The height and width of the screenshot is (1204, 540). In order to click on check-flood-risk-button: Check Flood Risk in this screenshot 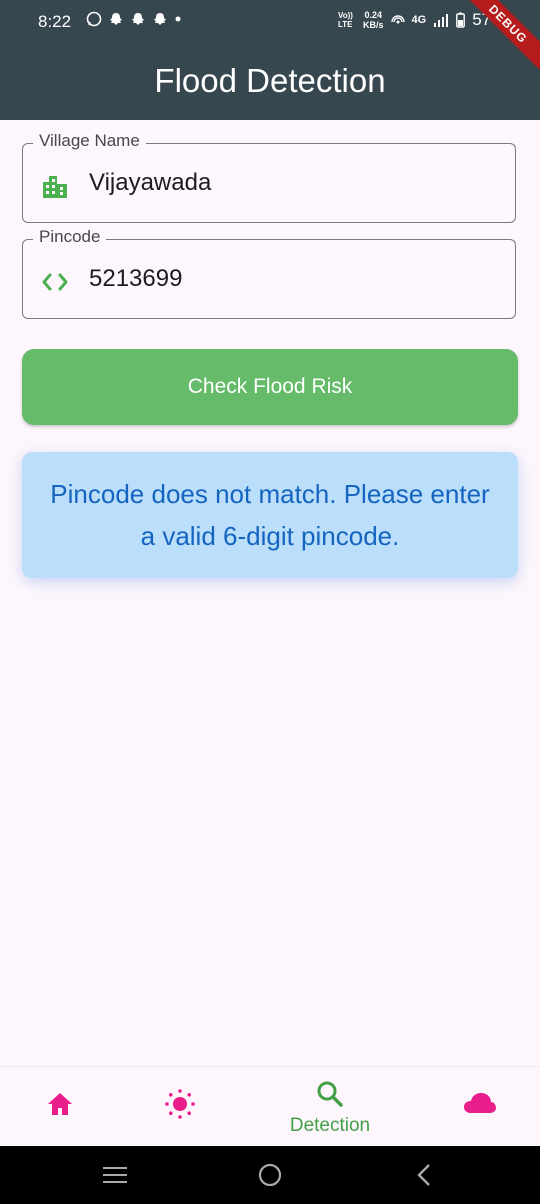, I will do `click(270, 387)`.